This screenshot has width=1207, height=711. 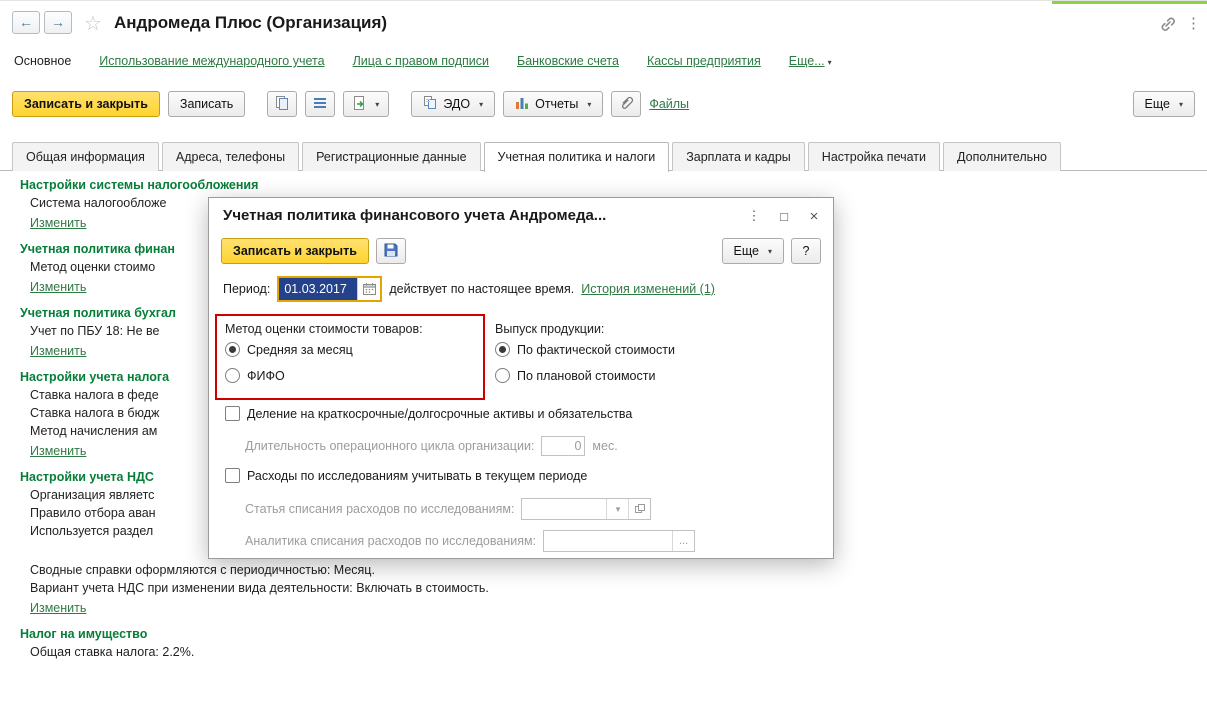 What do you see at coordinates (553, 104) in the screenshot?
I see `reports-button: Отчеты ▾` at bounding box center [553, 104].